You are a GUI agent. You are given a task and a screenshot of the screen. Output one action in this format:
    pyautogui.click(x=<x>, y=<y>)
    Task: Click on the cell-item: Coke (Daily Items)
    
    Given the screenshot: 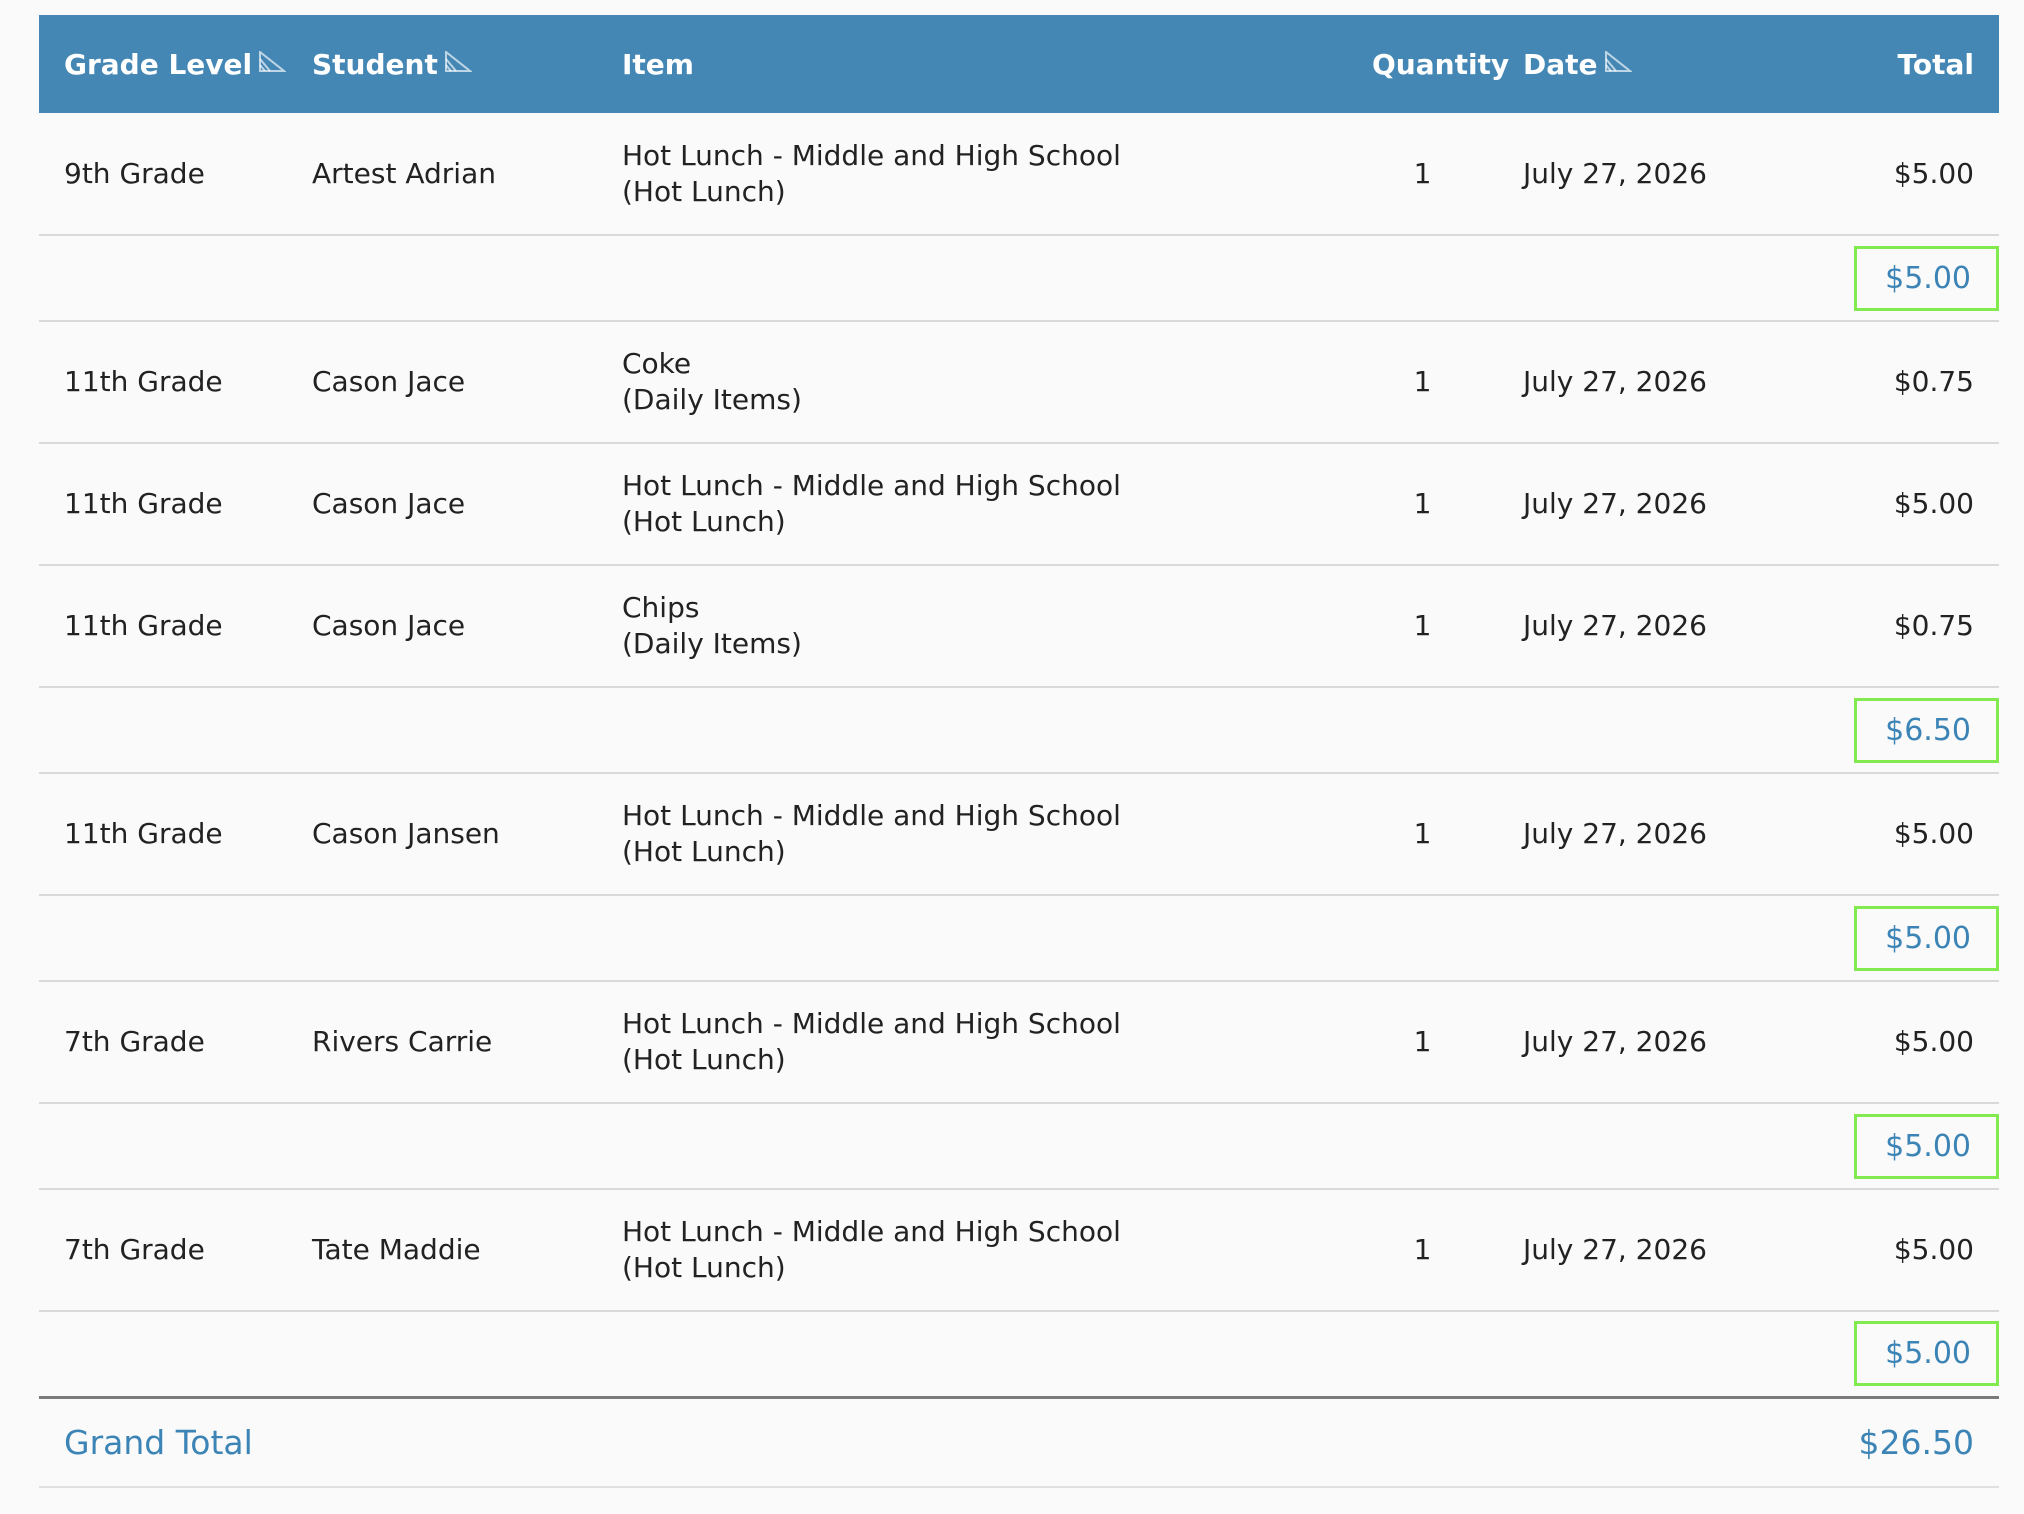 What is the action you would take?
    pyautogui.click(x=972, y=382)
    